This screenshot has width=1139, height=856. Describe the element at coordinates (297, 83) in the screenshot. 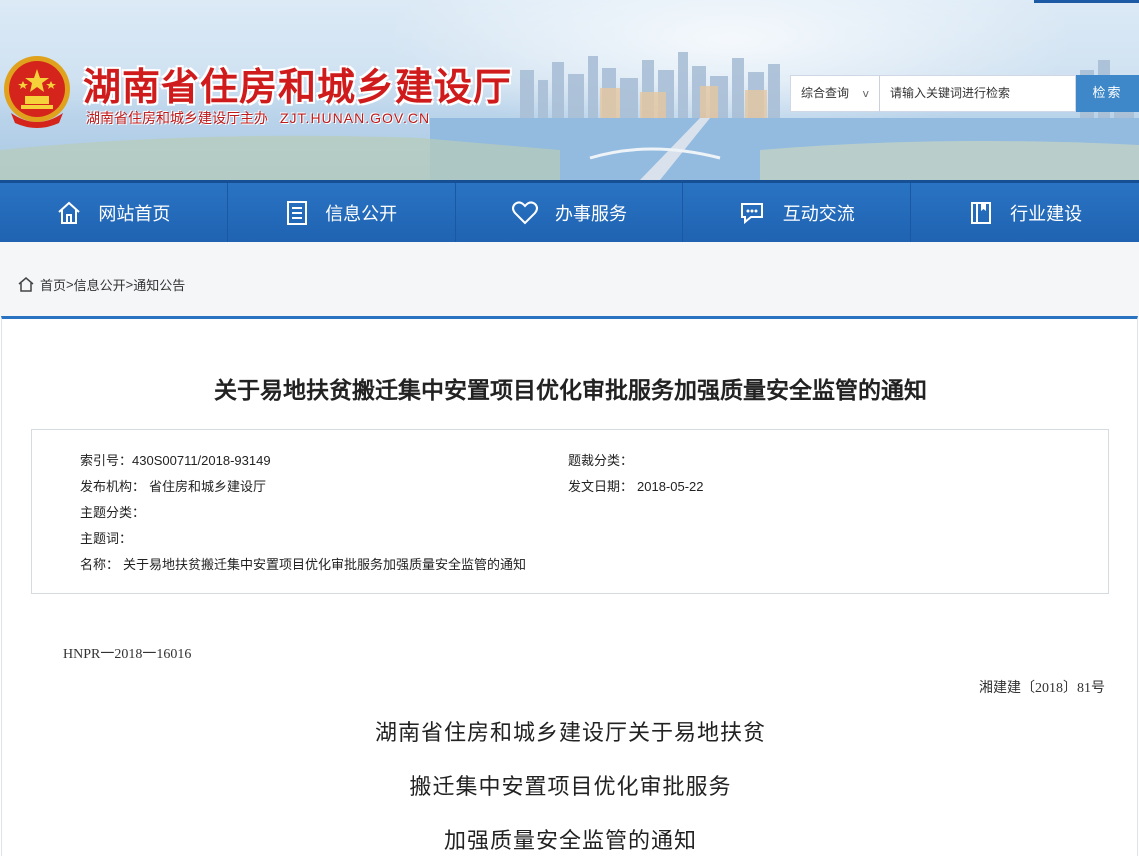

I see `site-title: 湖南省住房和城乡建设厅` at that location.